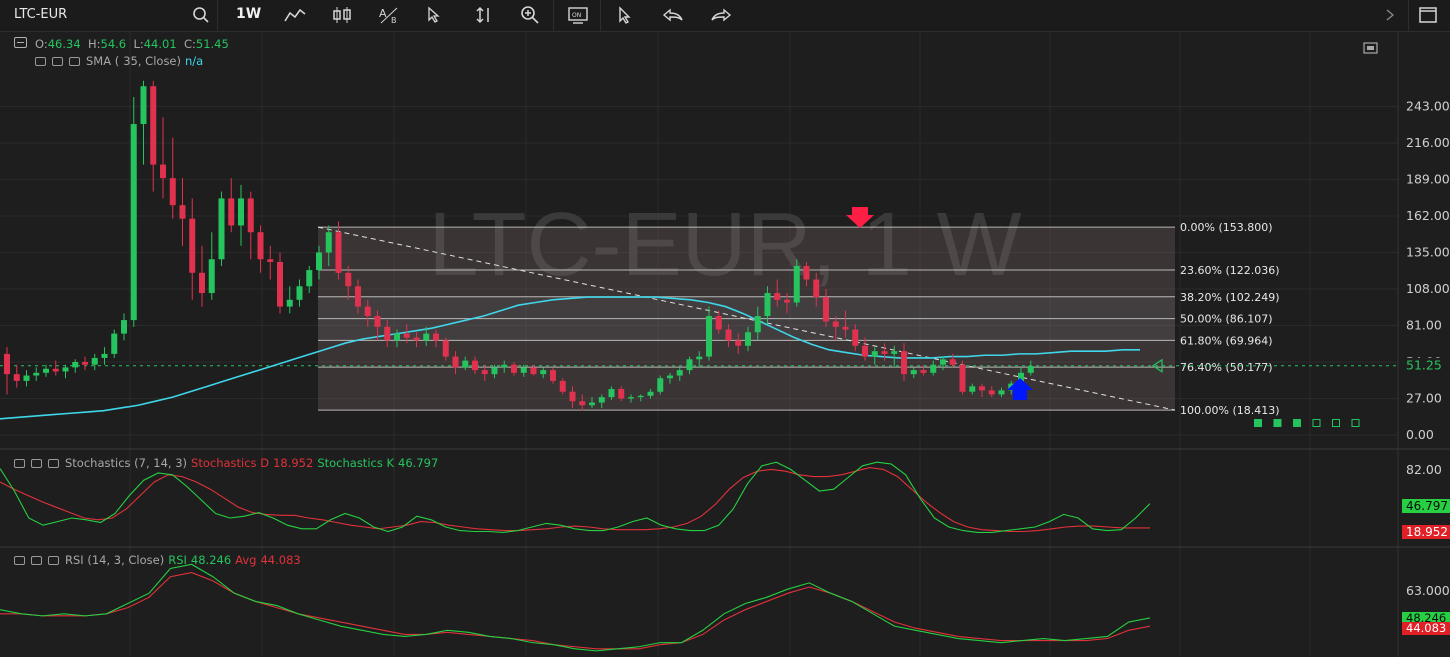 The height and width of the screenshot is (657, 1450). I want to click on measure-icon, so click(484, 15).